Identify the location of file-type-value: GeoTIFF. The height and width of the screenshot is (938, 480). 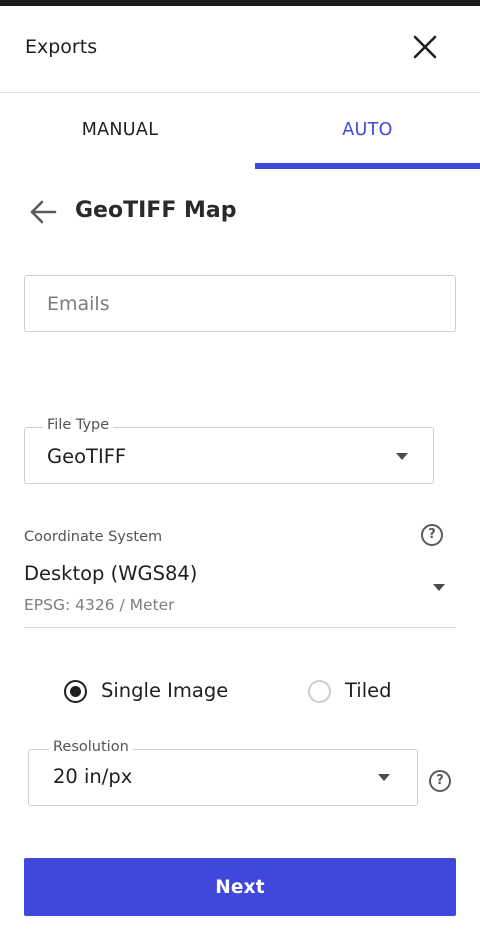
(87, 456).